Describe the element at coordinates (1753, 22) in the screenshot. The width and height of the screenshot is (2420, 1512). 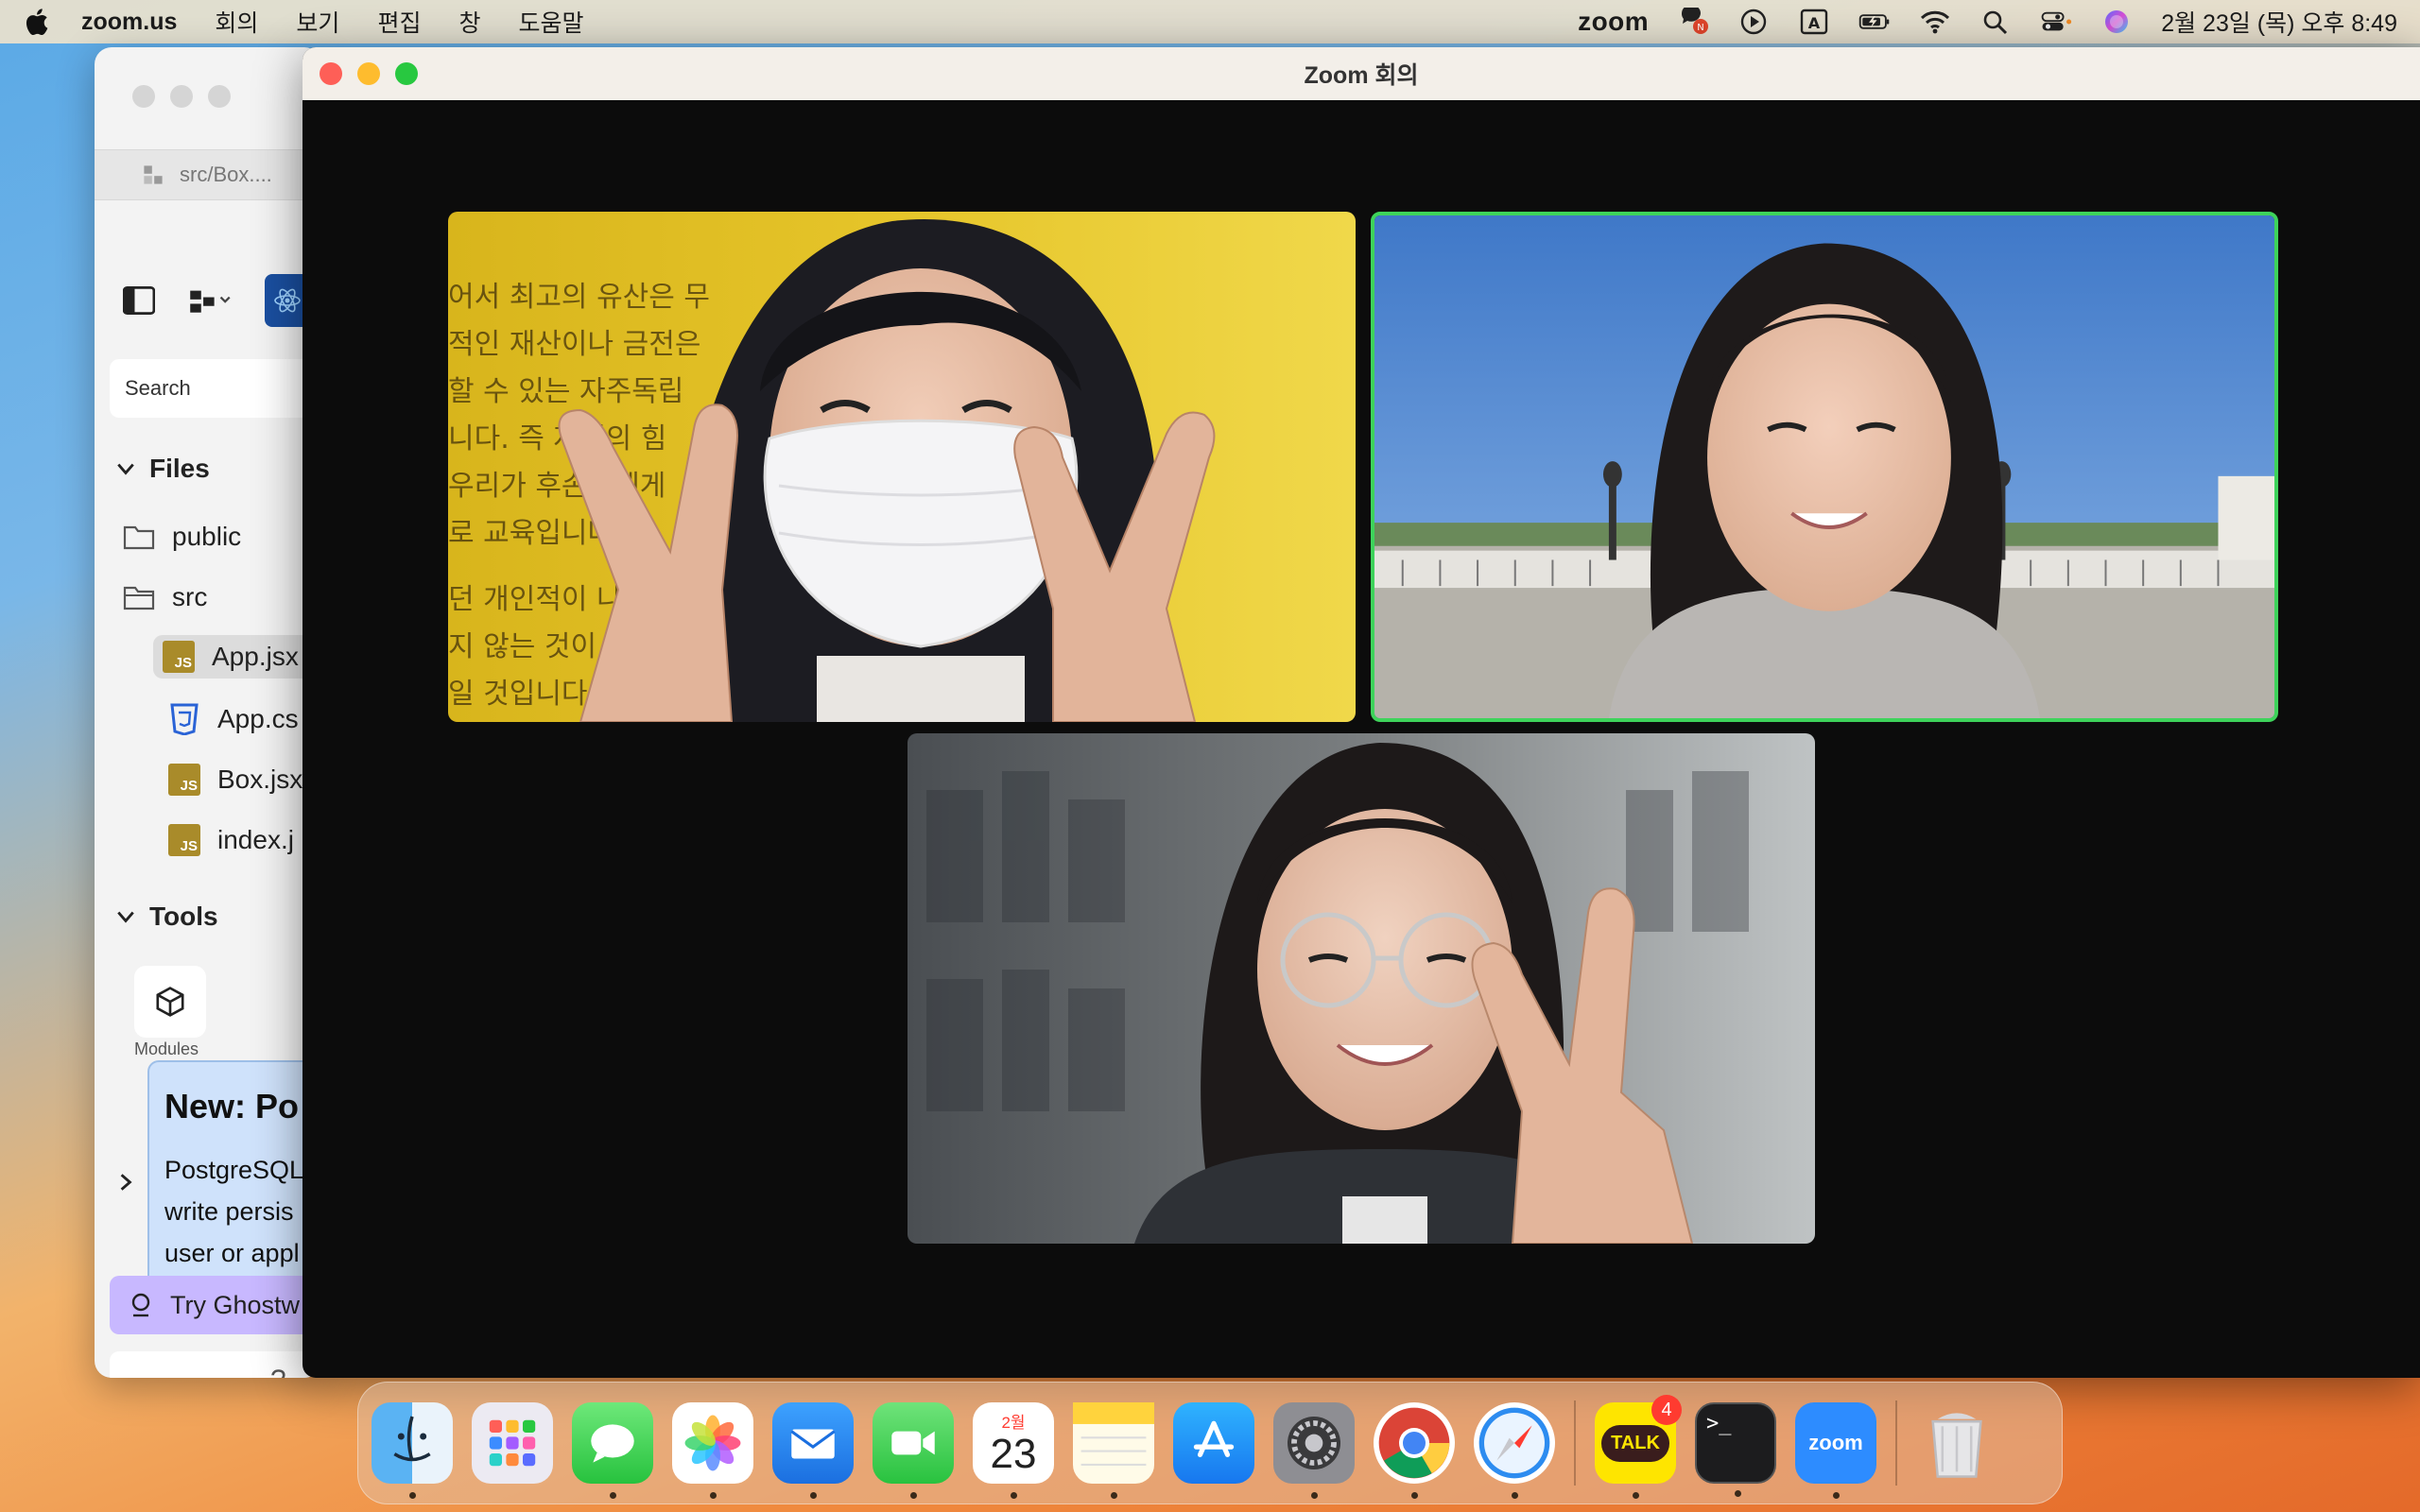
I see `play-icon` at that location.